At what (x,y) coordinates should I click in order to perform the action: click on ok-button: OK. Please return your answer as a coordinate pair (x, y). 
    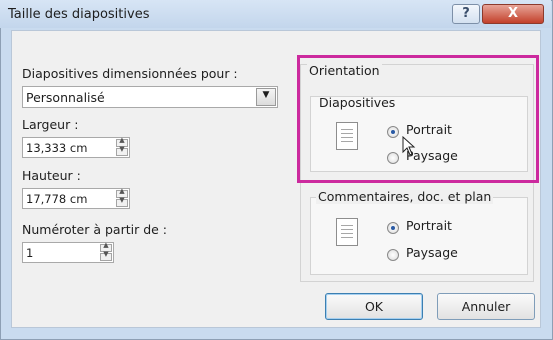
    Looking at the image, I should click on (374, 306).